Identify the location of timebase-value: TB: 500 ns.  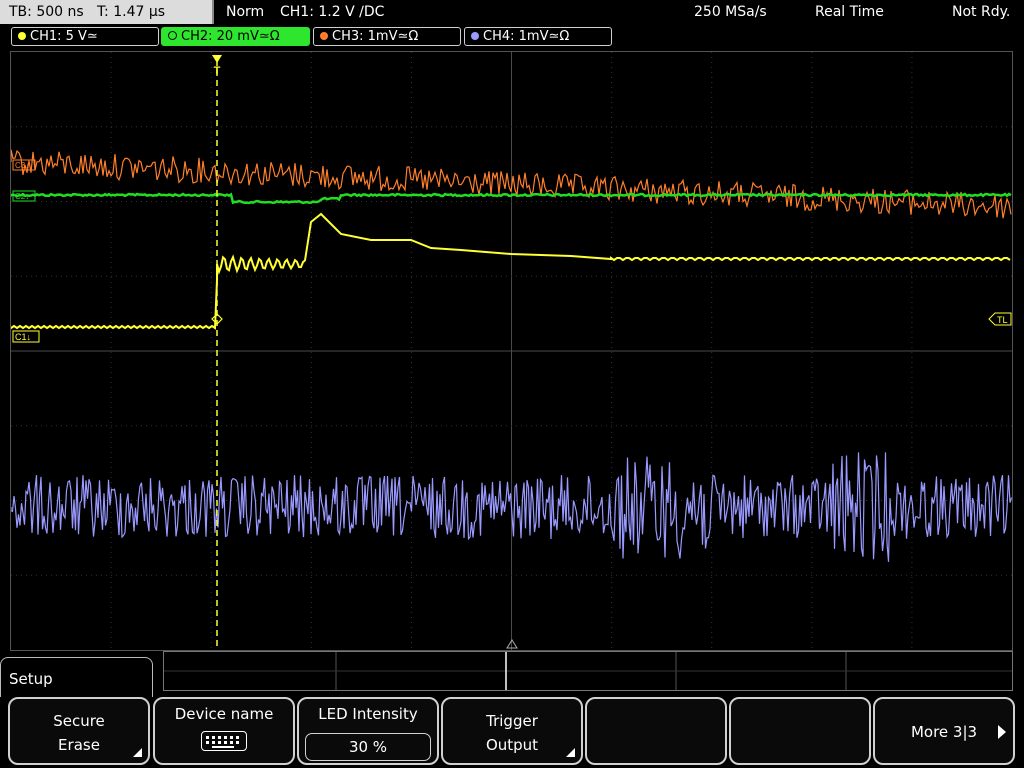
(46, 12).